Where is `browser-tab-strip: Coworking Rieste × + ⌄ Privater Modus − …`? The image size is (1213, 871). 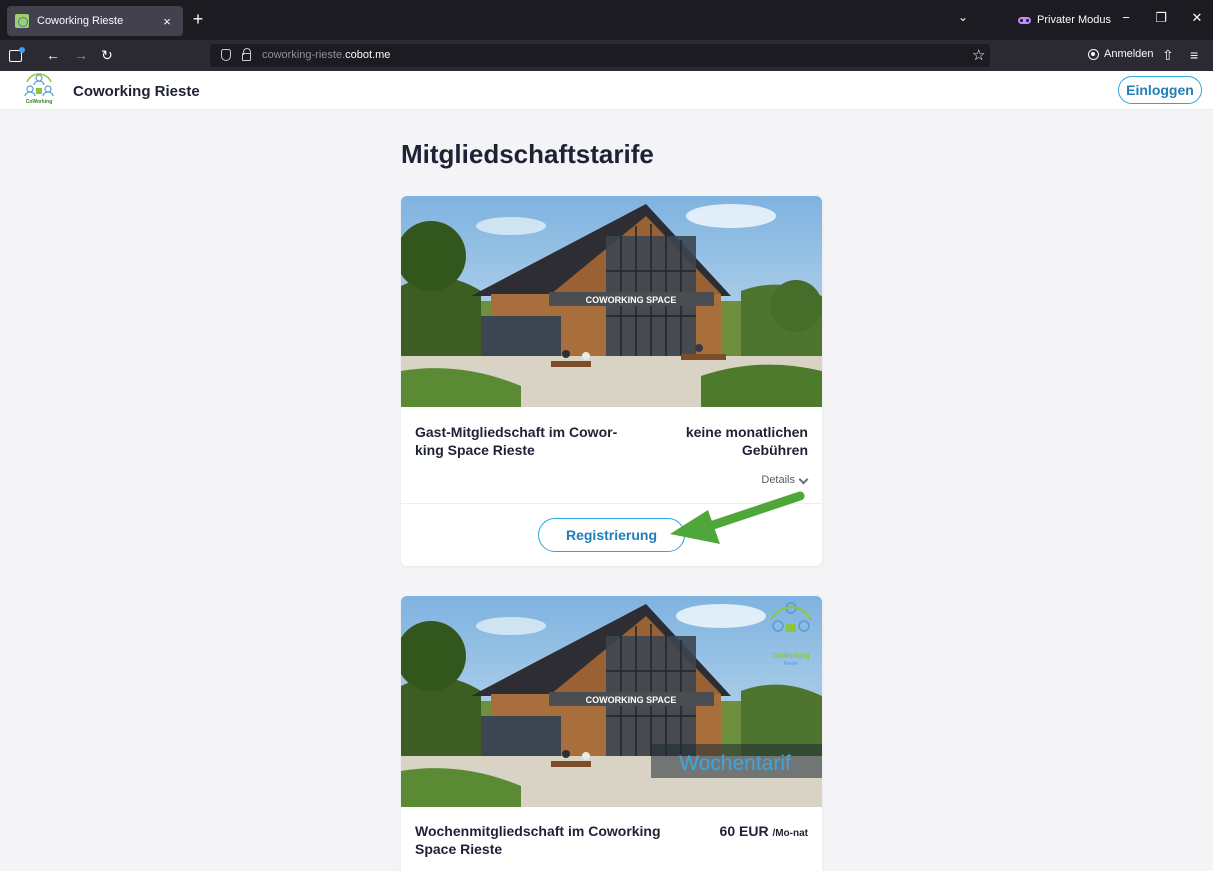 browser-tab-strip: Coworking Rieste × + ⌄ Privater Modus − … is located at coordinates (606, 20).